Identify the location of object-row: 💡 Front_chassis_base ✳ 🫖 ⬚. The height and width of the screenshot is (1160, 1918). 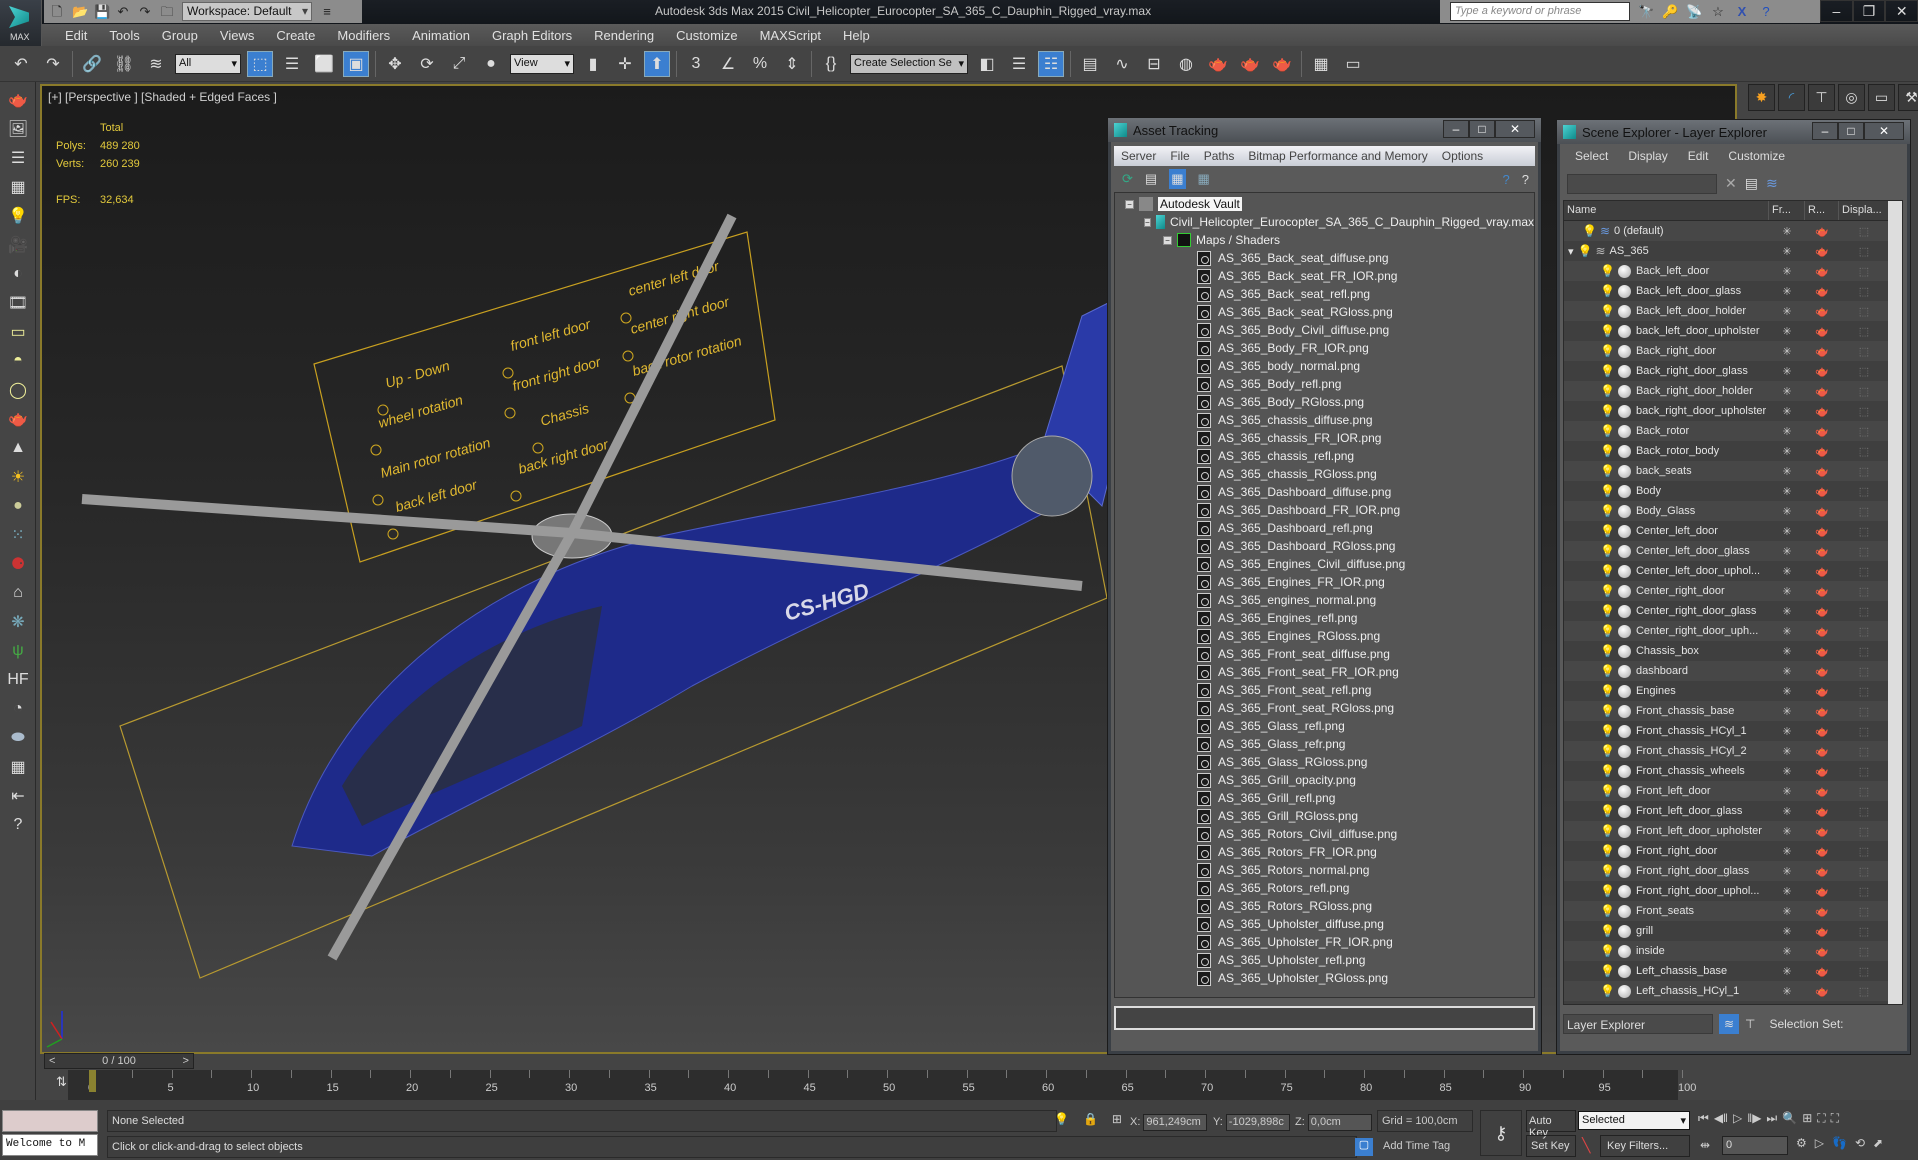
(1733, 711).